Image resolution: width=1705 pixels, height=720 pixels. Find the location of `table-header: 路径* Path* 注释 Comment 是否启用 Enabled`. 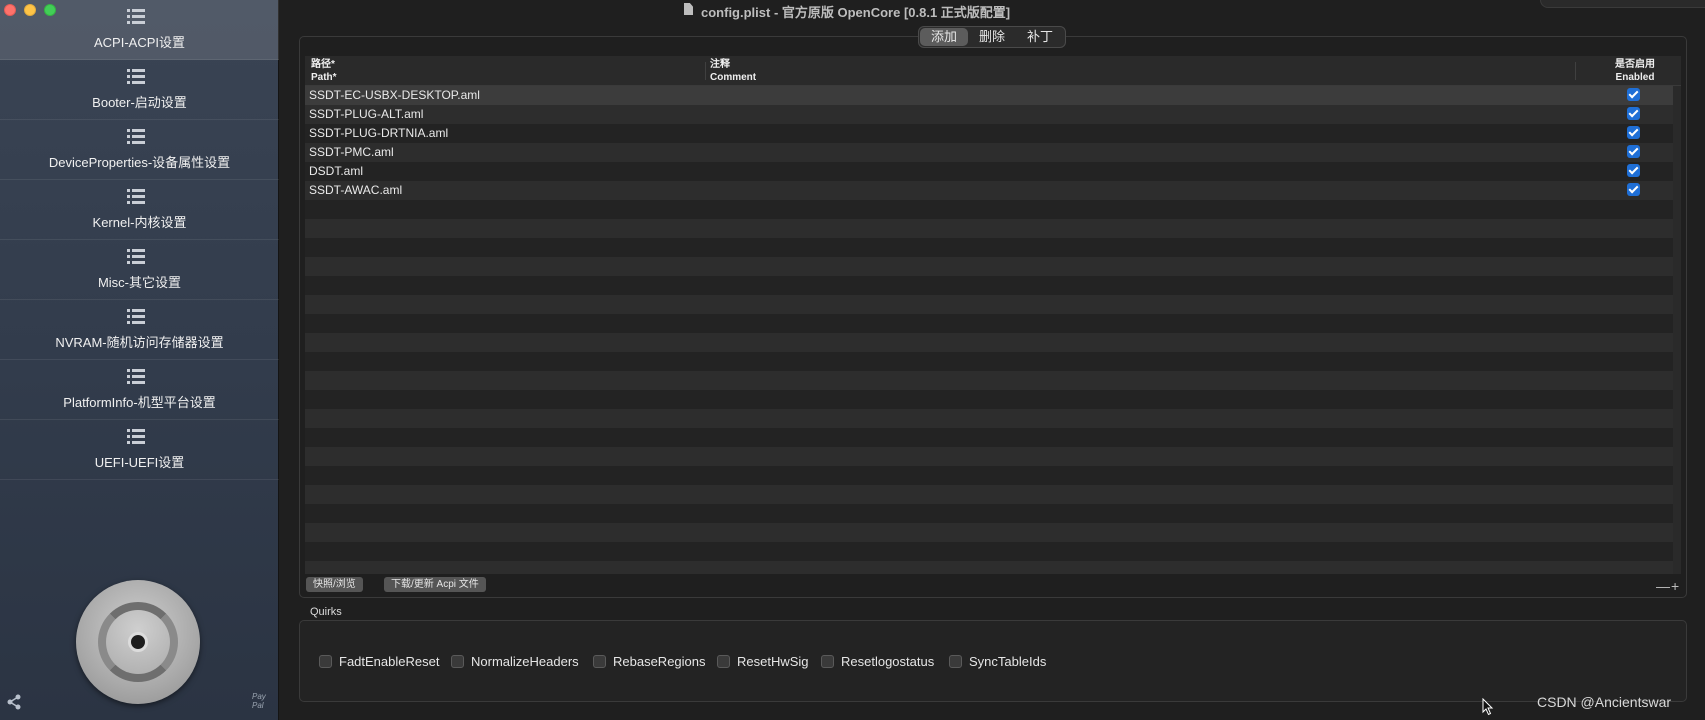

table-header: 路径* Path* 注释 Comment 是否启用 Enabled is located at coordinates (993, 71).